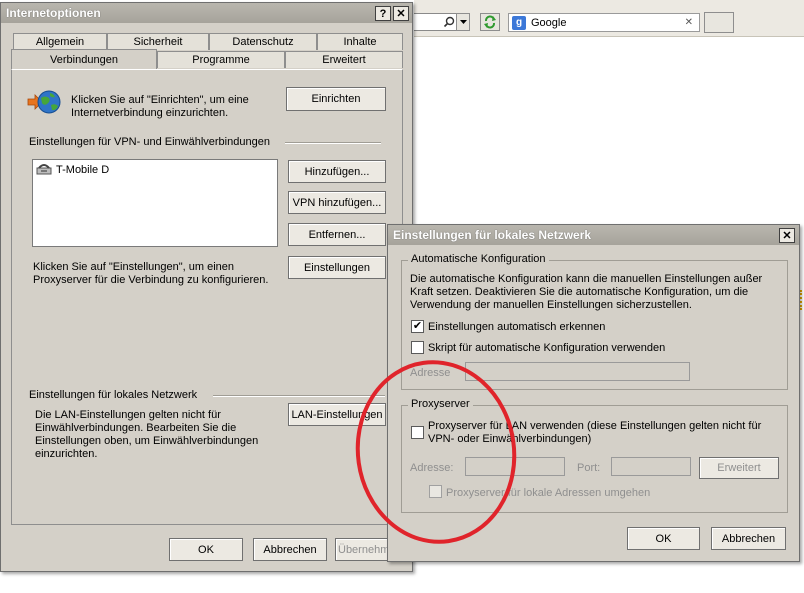 This screenshot has height=593, width=804. What do you see at coordinates (517, 327) in the screenshot?
I see `auto-detect-label: Einstellungen automatisch erkennen` at bounding box center [517, 327].